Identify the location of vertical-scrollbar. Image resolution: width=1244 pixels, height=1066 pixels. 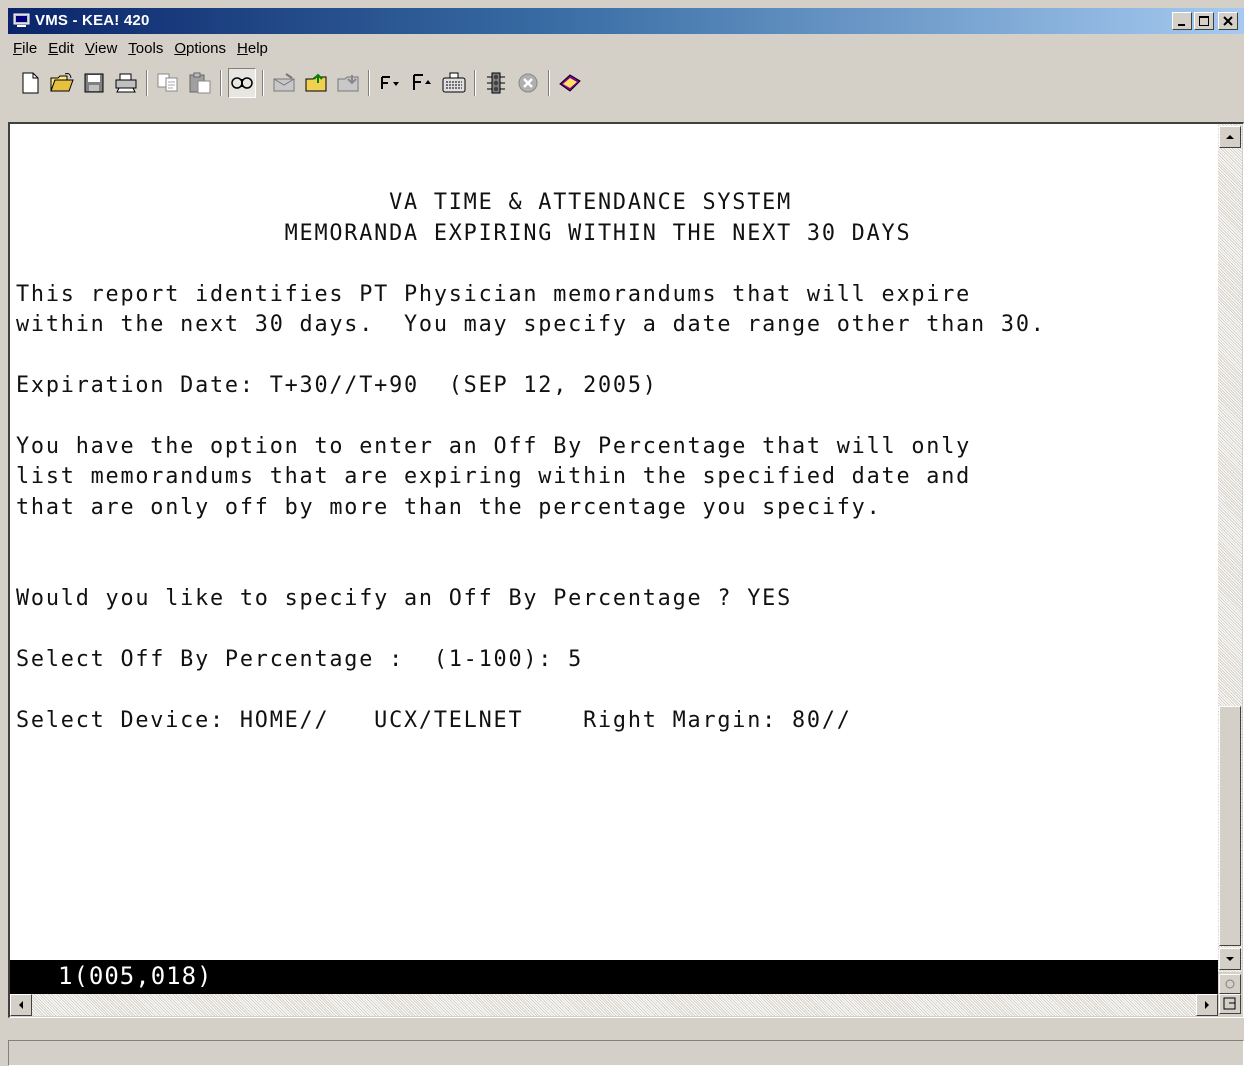
(1230, 548).